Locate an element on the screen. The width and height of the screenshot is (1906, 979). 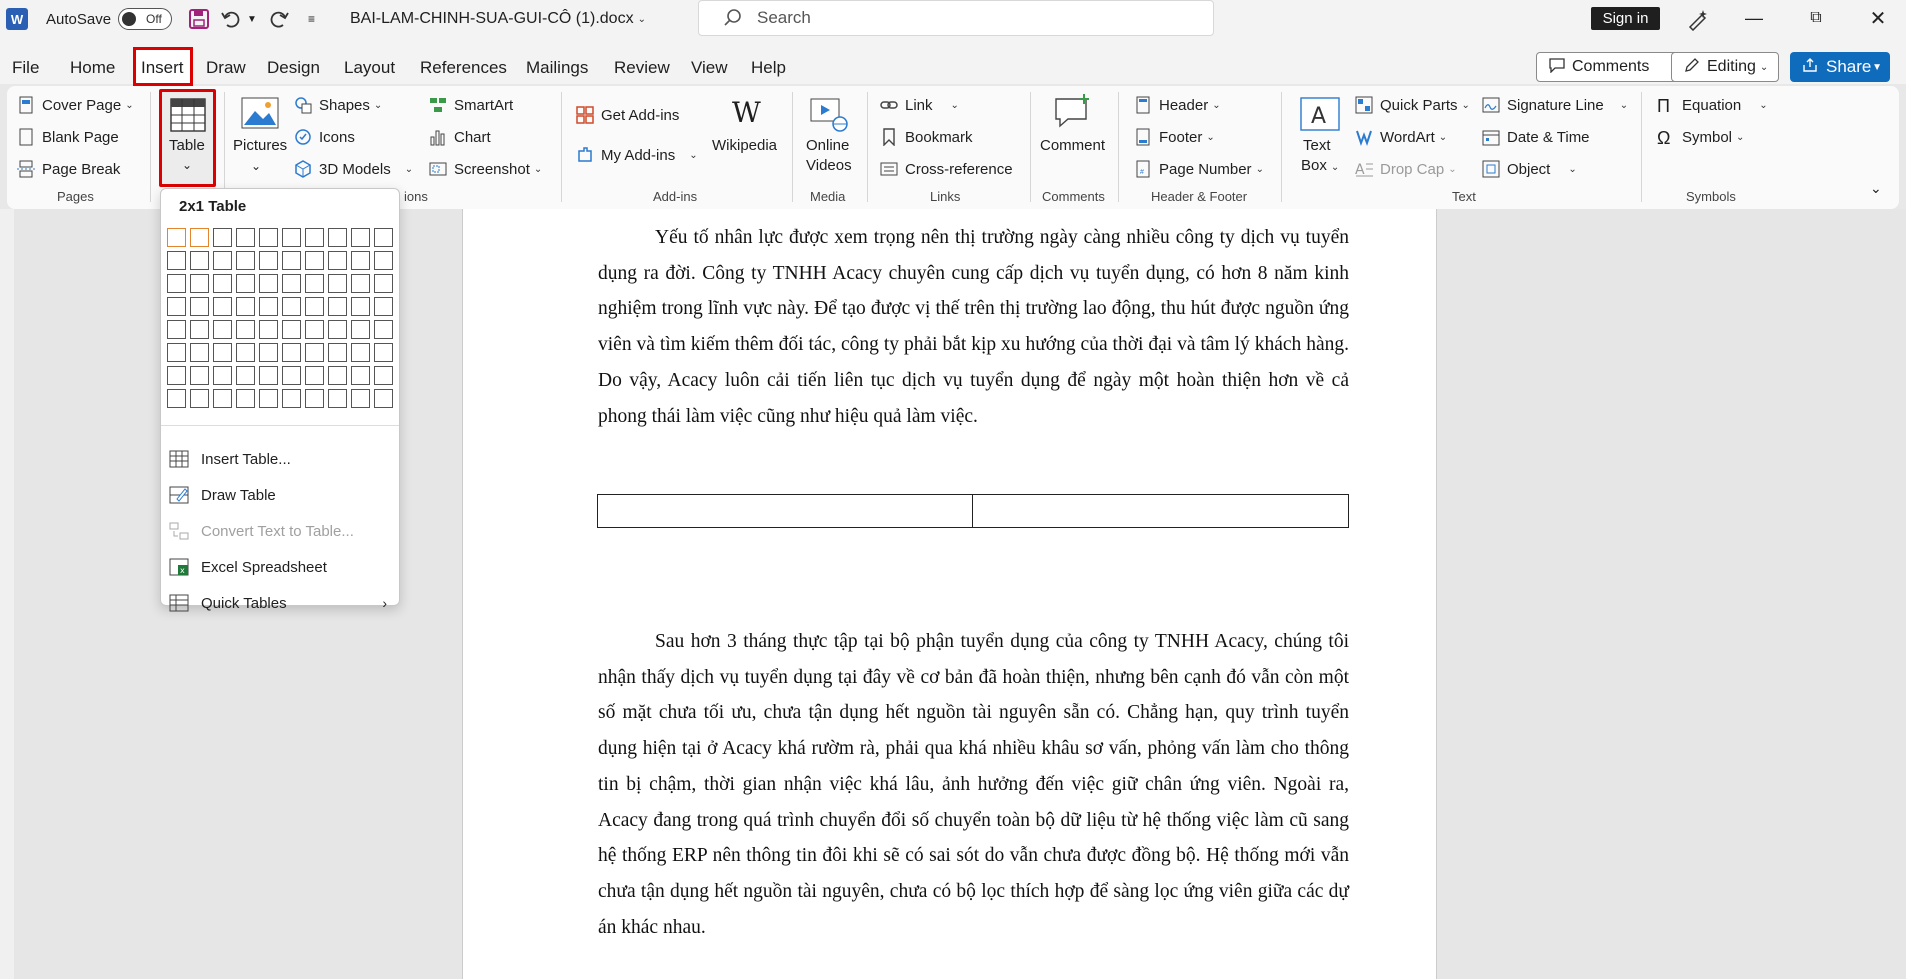
redo-icon is located at coordinates (279, 19).